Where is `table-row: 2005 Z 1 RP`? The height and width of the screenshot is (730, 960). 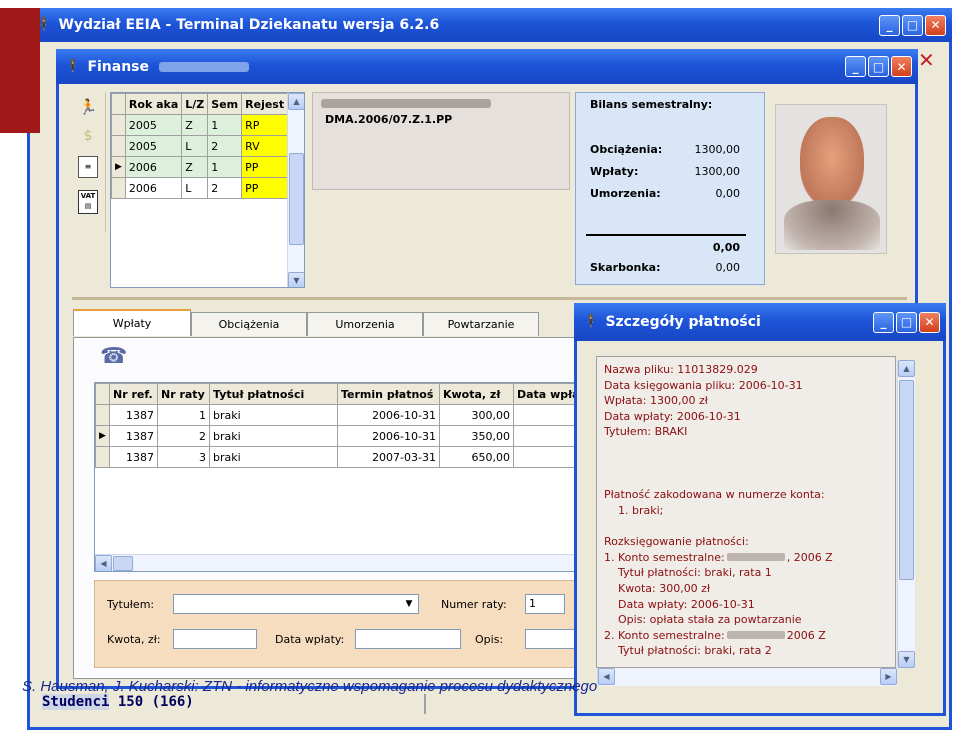
table-row: 2005 Z 1 RP is located at coordinates (200, 125).